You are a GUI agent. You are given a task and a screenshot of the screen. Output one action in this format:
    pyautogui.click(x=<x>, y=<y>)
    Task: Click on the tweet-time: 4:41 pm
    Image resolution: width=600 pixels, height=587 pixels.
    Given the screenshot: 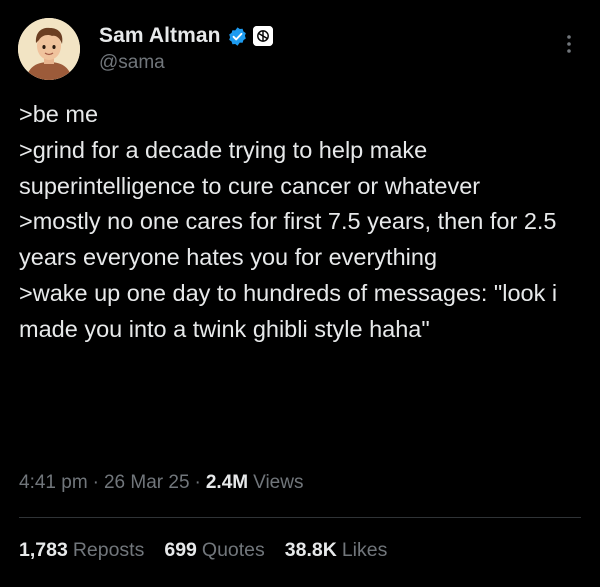 What is the action you would take?
    pyautogui.click(x=53, y=483)
    